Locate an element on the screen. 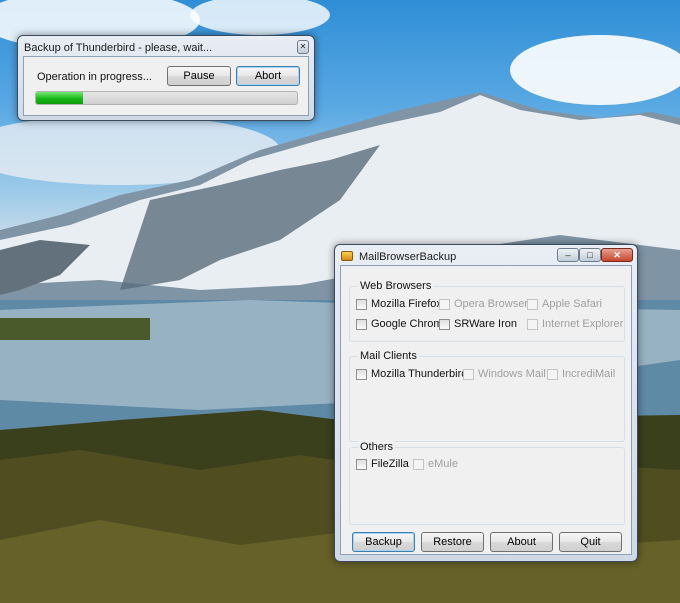  quit-button: Quit is located at coordinates (590, 542).